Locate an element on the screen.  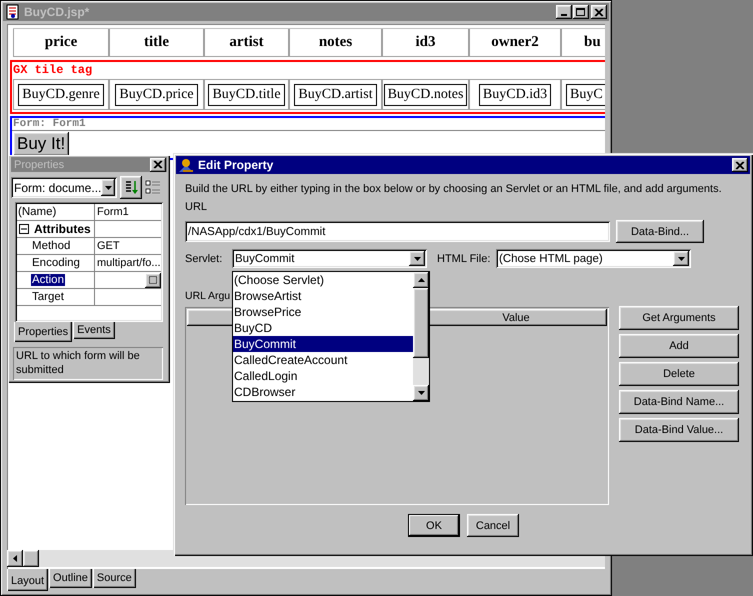
list-item: BrowseArtist is located at coordinates (323, 296).